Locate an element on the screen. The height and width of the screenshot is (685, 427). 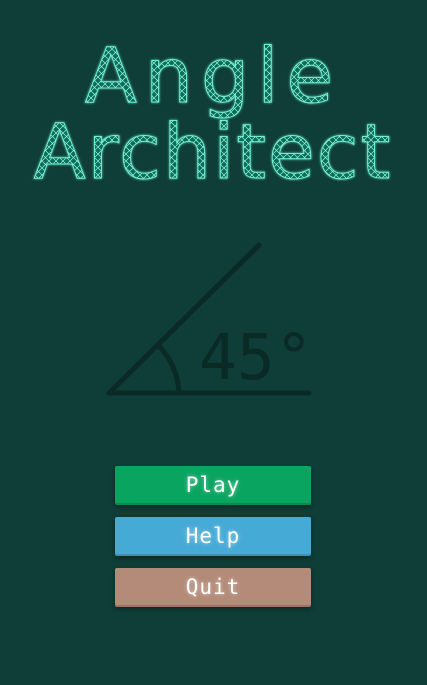
quit-button: Quit is located at coordinates (213, 587).